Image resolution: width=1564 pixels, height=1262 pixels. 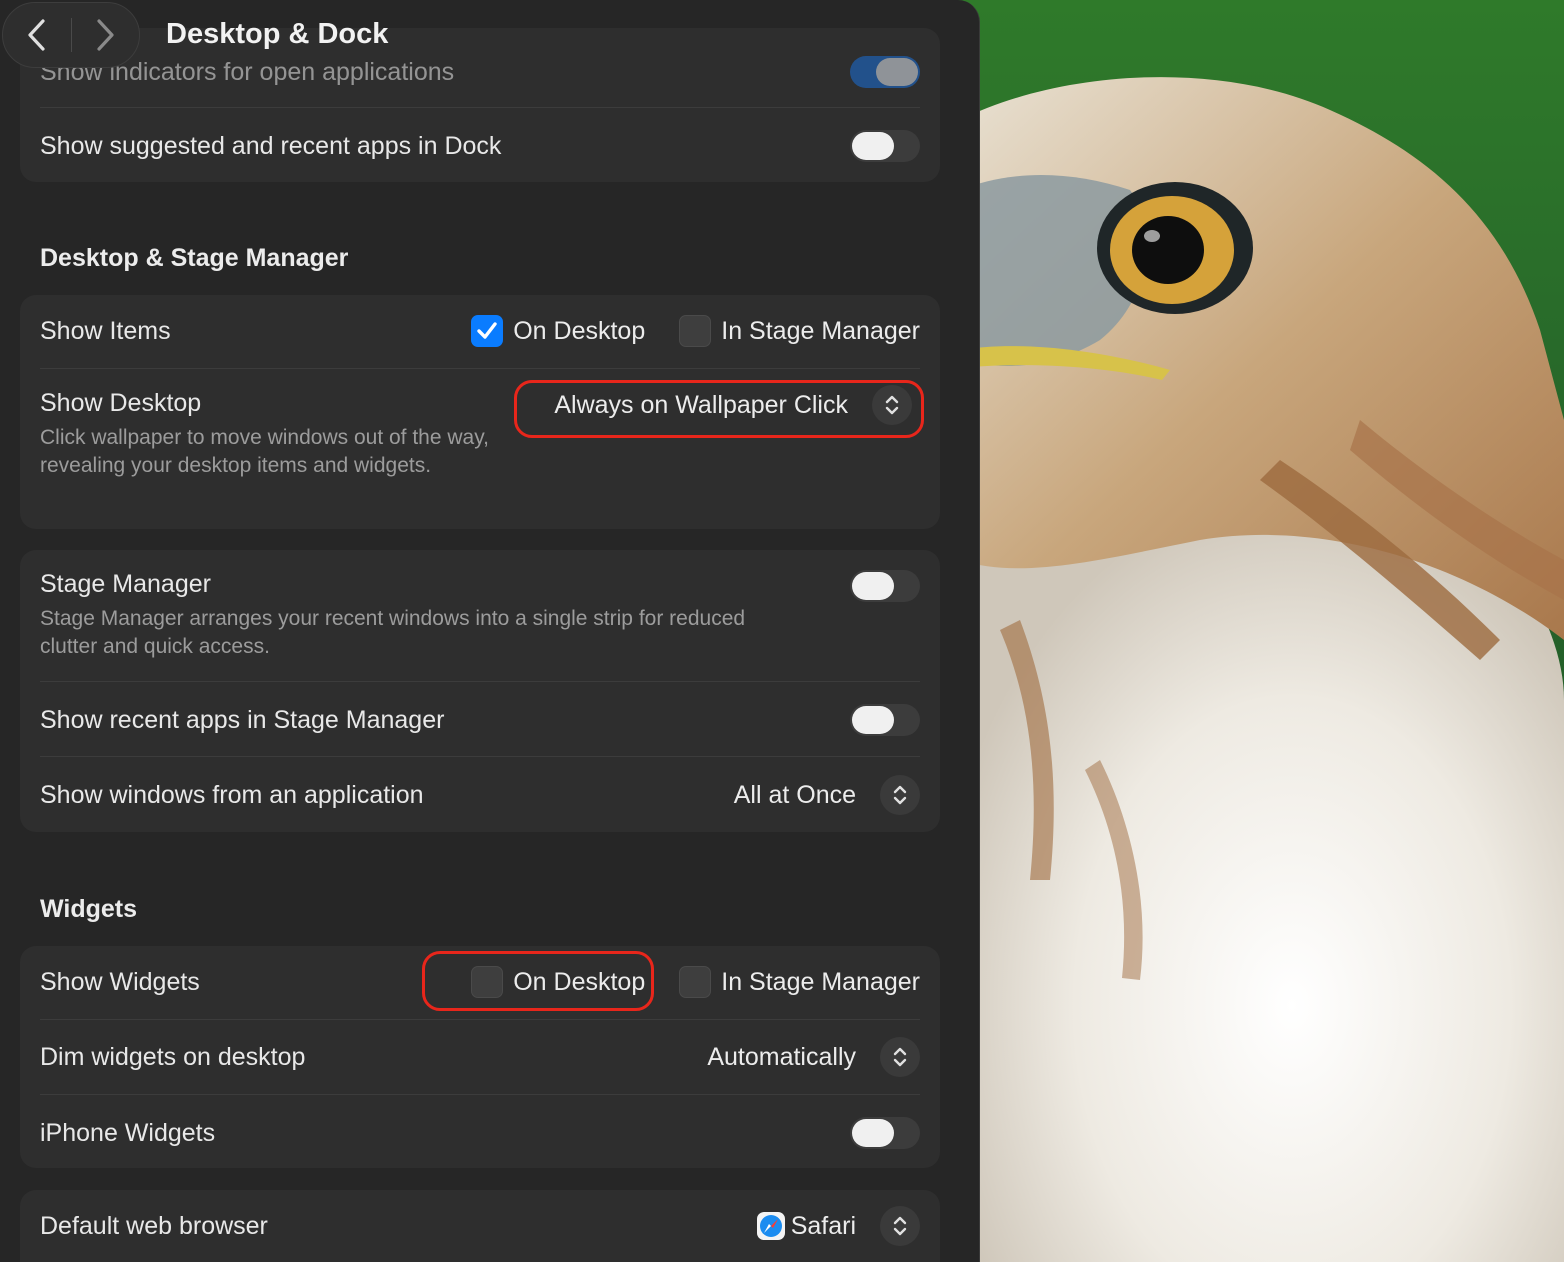 I want to click on show-widgets-label: Show Widgets, so click(x=120, y=981).